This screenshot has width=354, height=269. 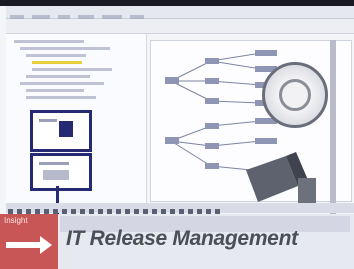 I want to click on banner-title: IT Release Management, so click(x=182, y=238).